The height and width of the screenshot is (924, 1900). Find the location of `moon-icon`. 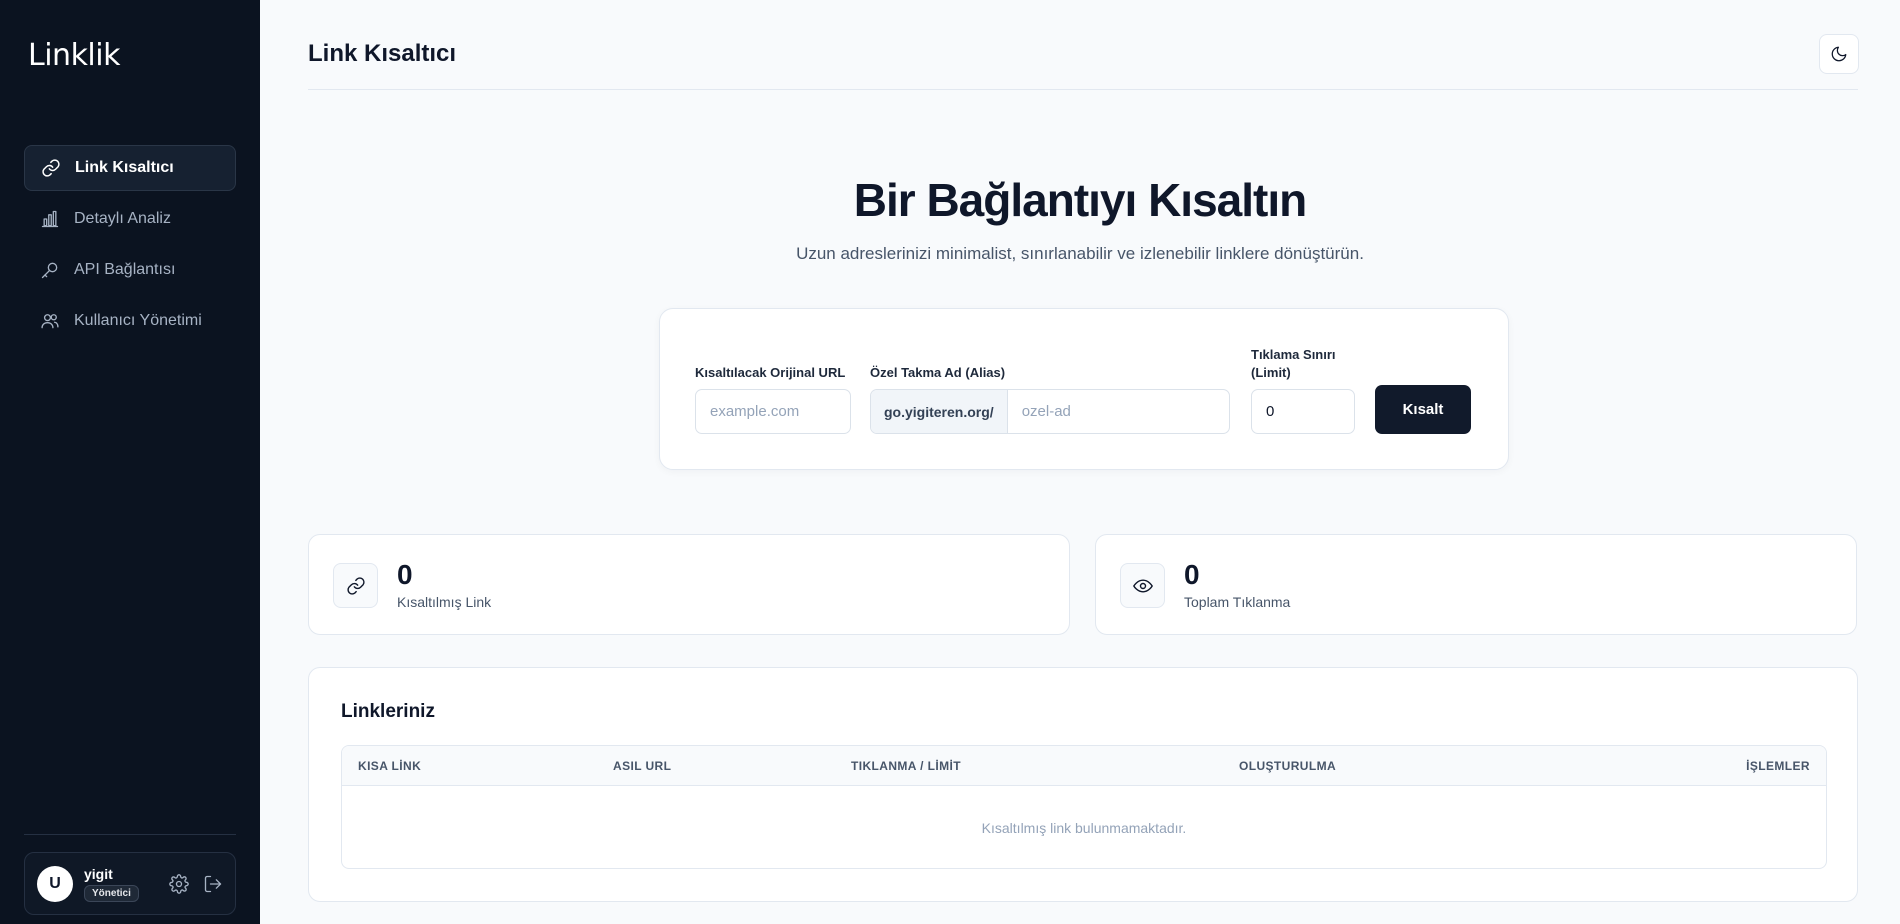

moon-icon is located at coordinates (1839, 54).